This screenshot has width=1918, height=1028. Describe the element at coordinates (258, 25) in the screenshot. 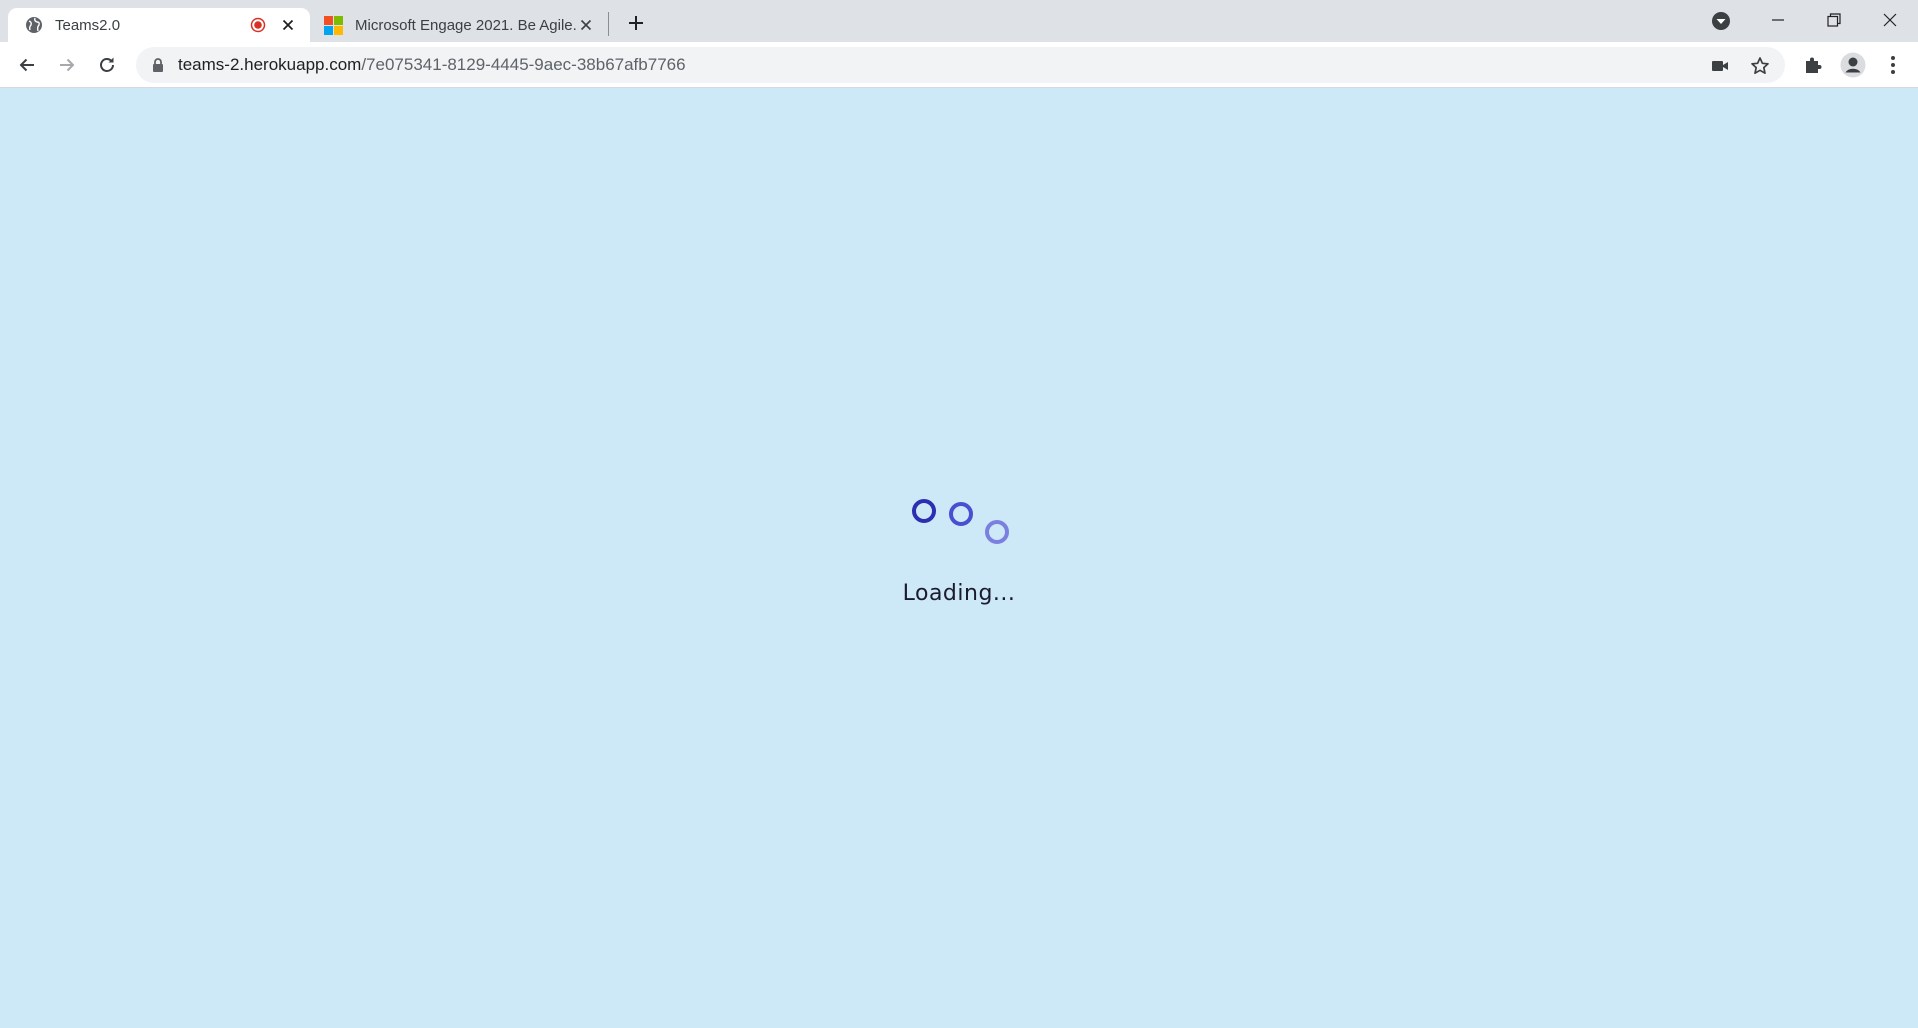

I see `recording-icon` at that location.